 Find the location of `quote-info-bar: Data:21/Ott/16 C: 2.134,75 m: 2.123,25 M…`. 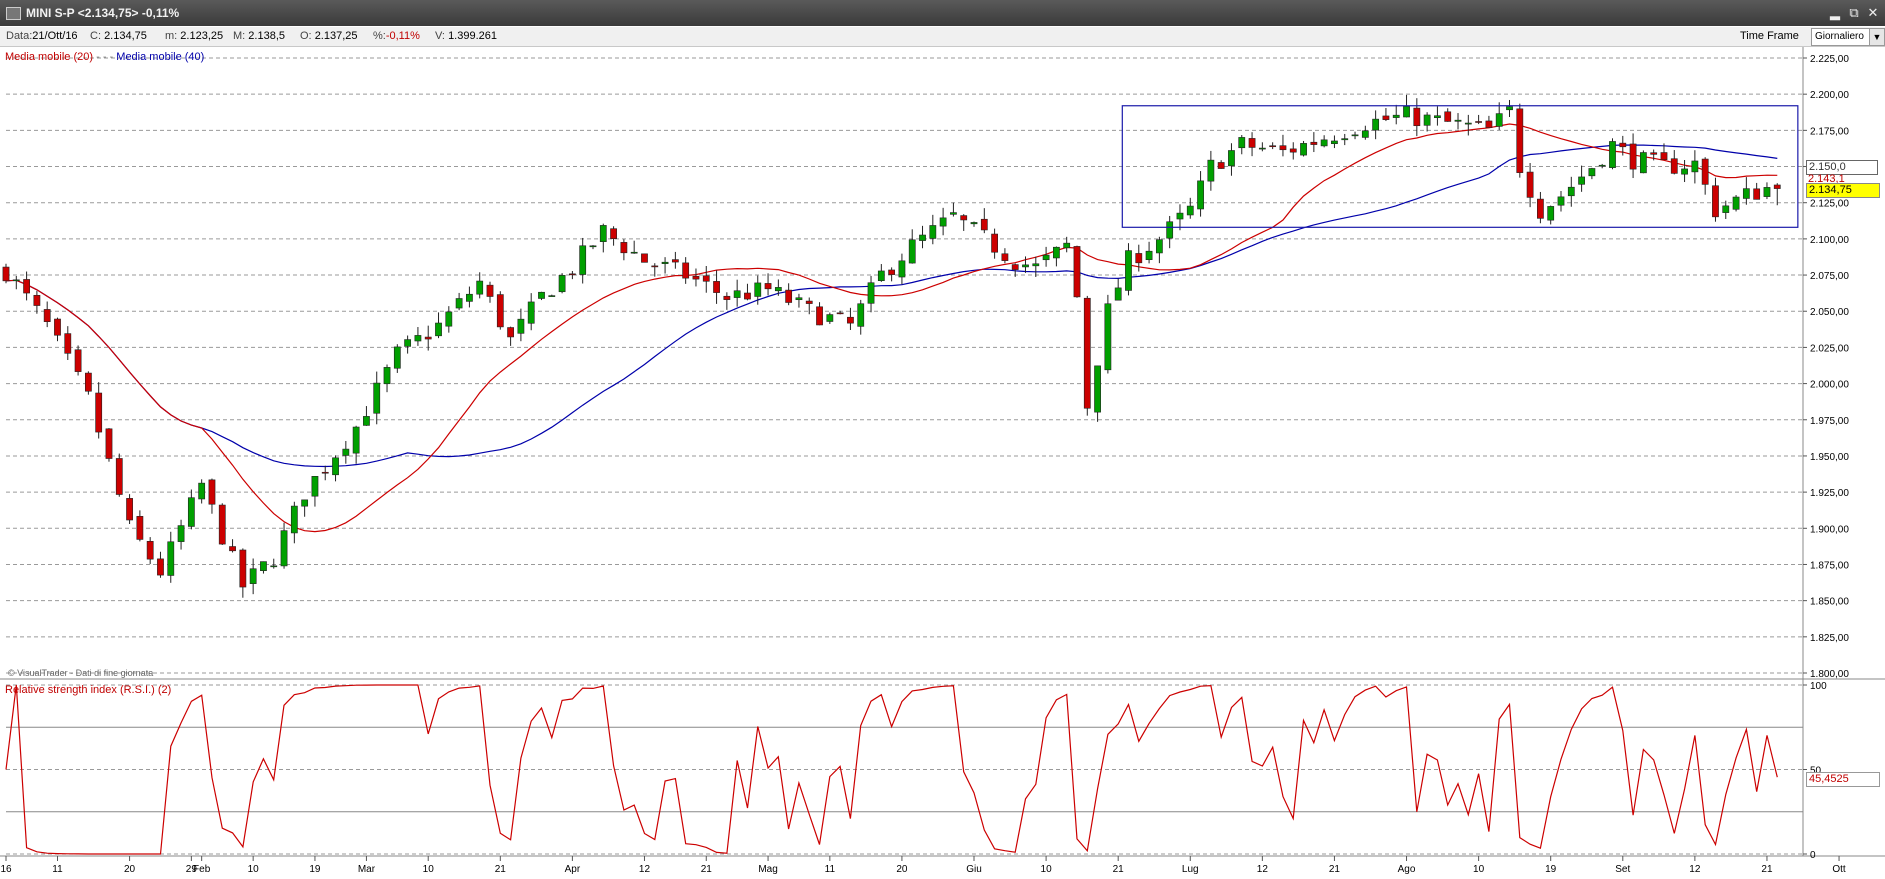

quote-info-bar: Data:21/Ott/16 C: 2.134,75 m: 2.123,25 M… is located at coordinates (942, 37).